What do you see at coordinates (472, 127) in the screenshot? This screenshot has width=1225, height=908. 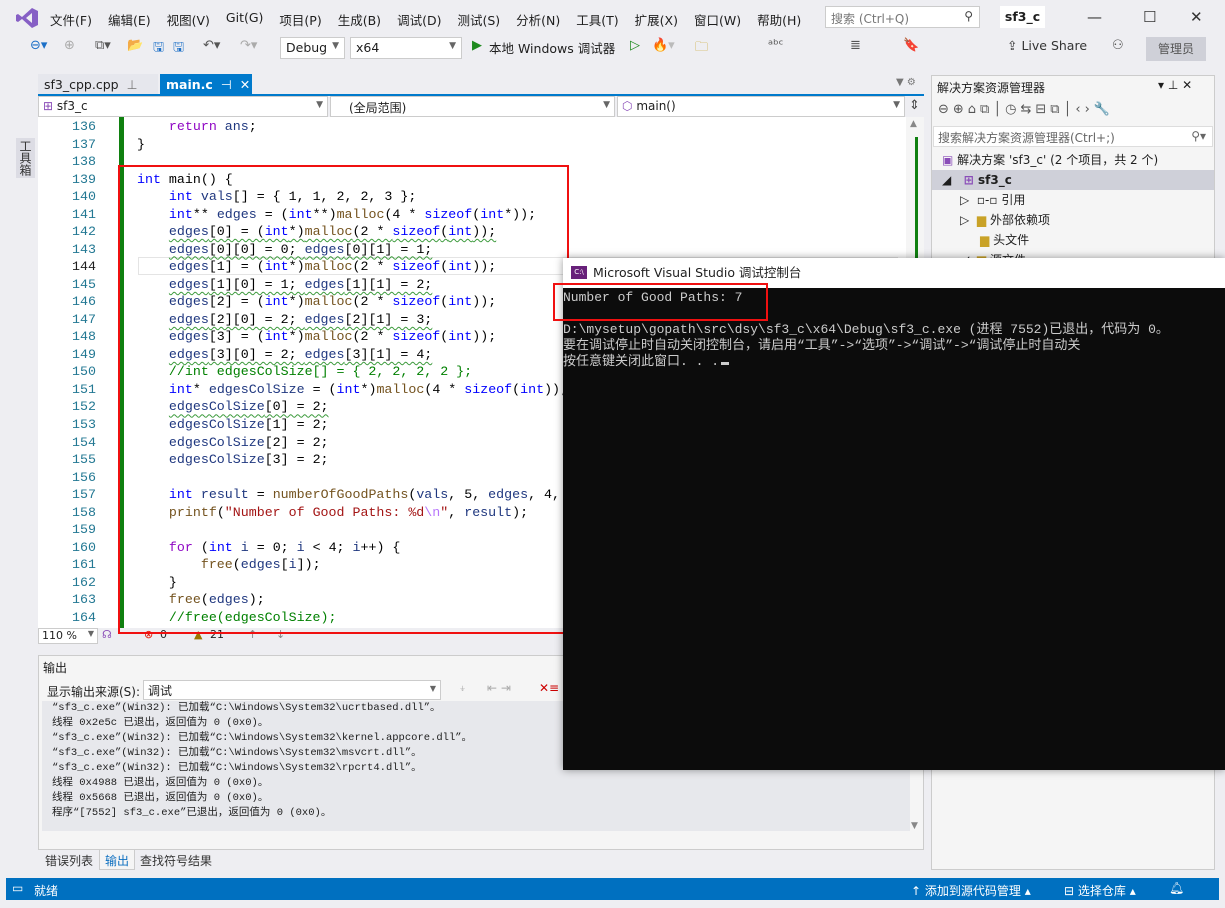 I see `code-line: 136 return ans;` at bounding box center [472, 127].